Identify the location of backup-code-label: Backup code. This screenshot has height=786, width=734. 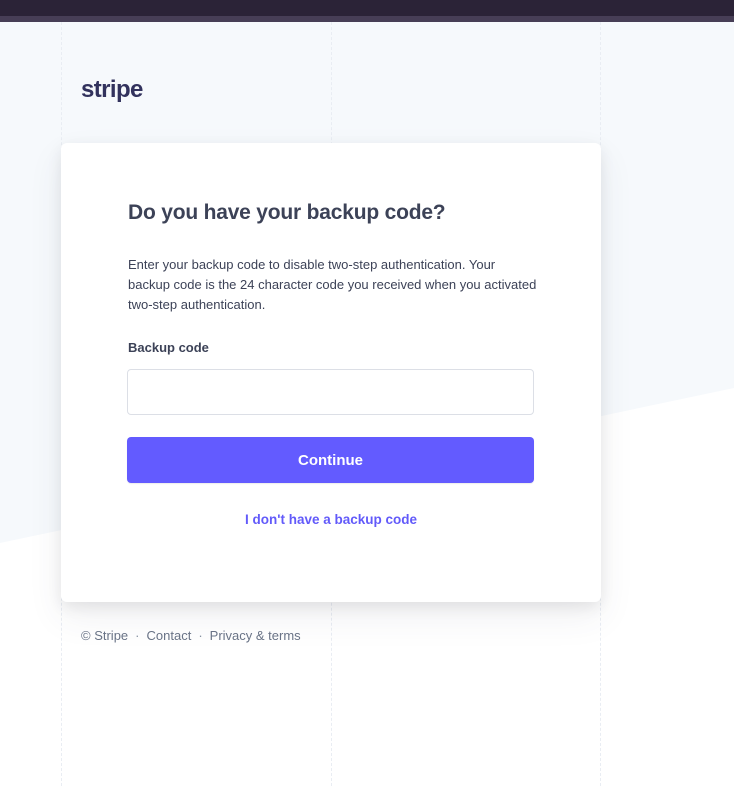
(168, 347).